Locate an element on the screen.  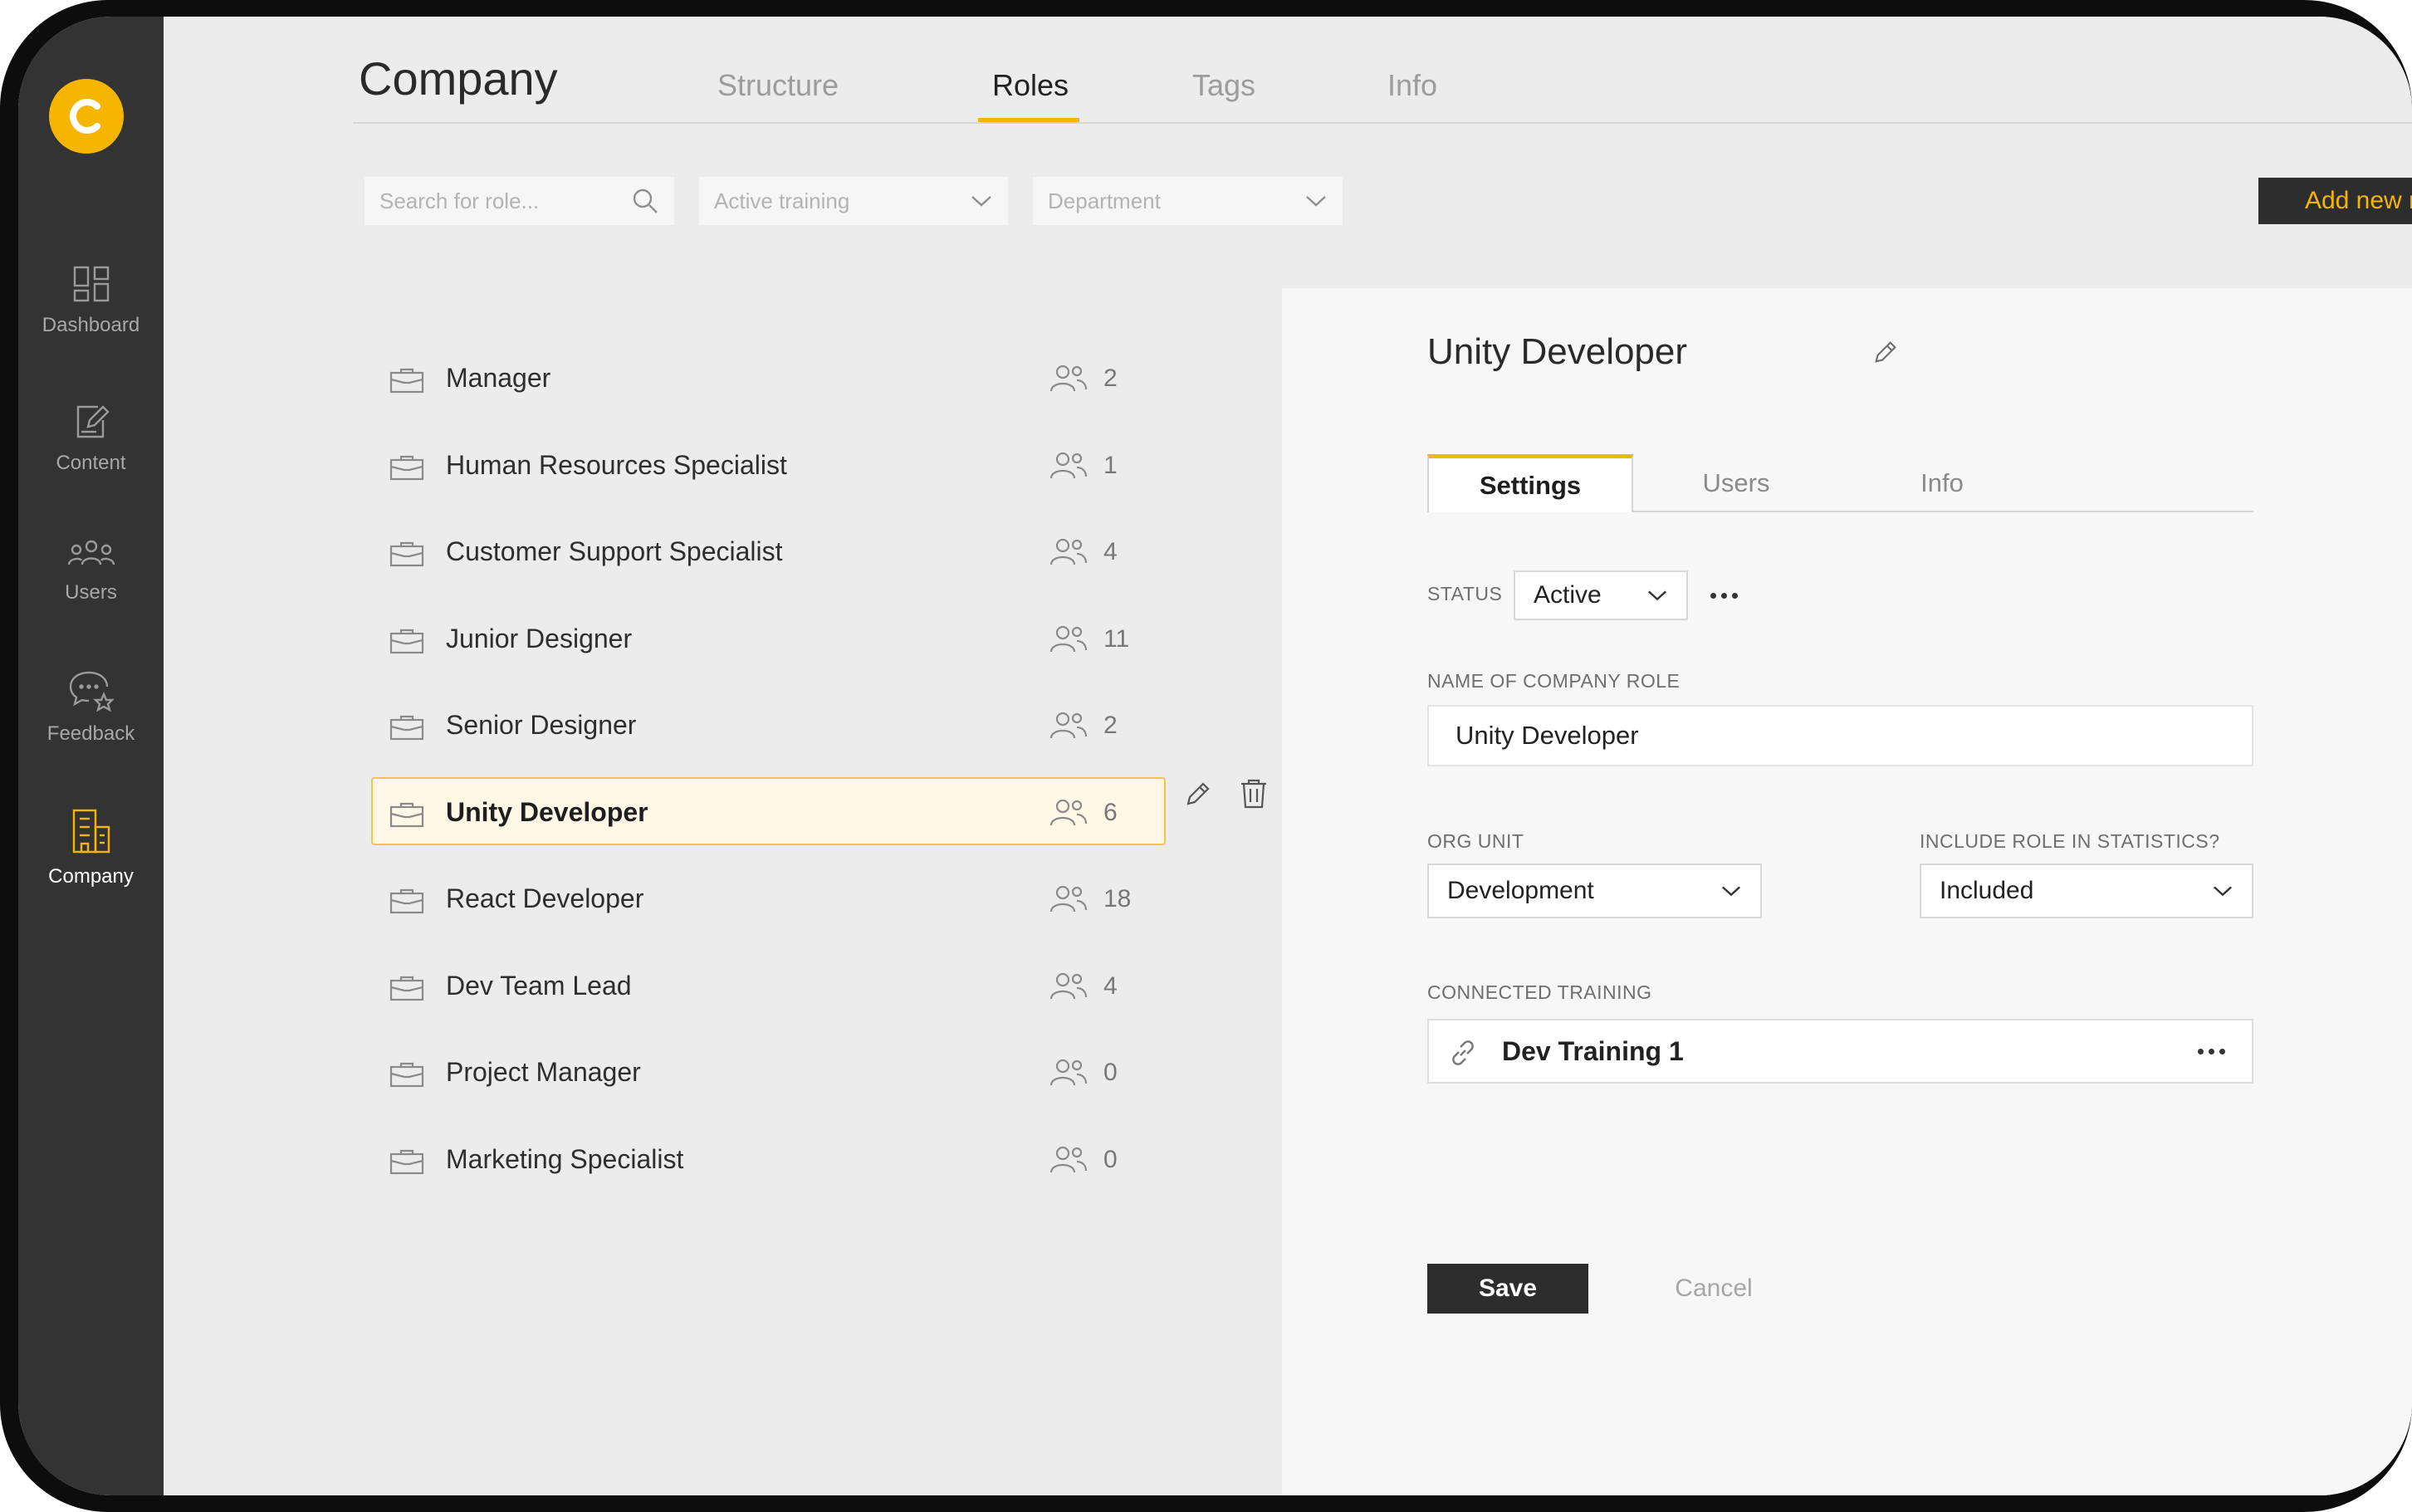
add-new-role-button: Add new role is located at coordinates (2335, 201).